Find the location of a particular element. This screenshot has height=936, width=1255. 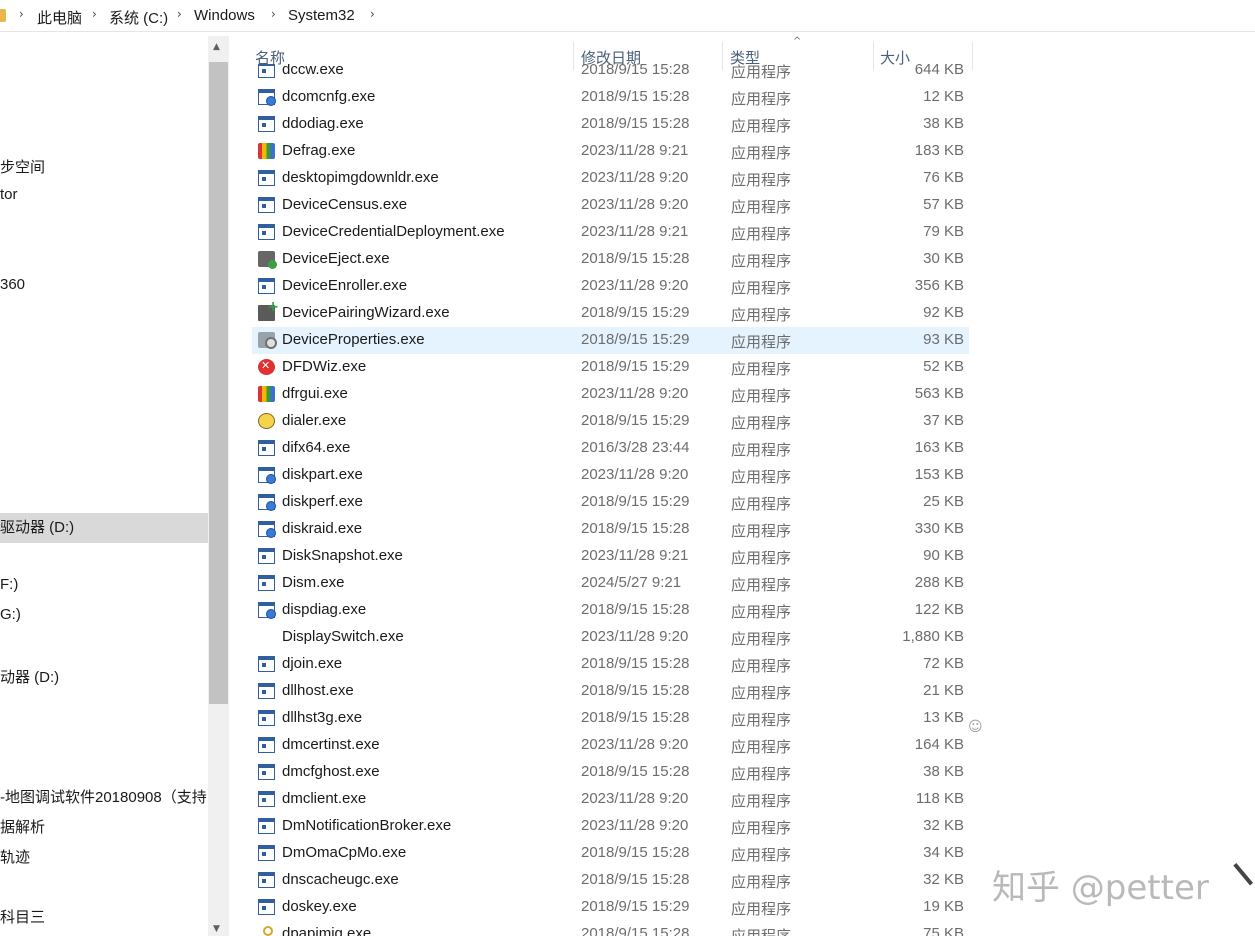

file-name: DiskSnapshot.exe is located at coordinates (342, 555).